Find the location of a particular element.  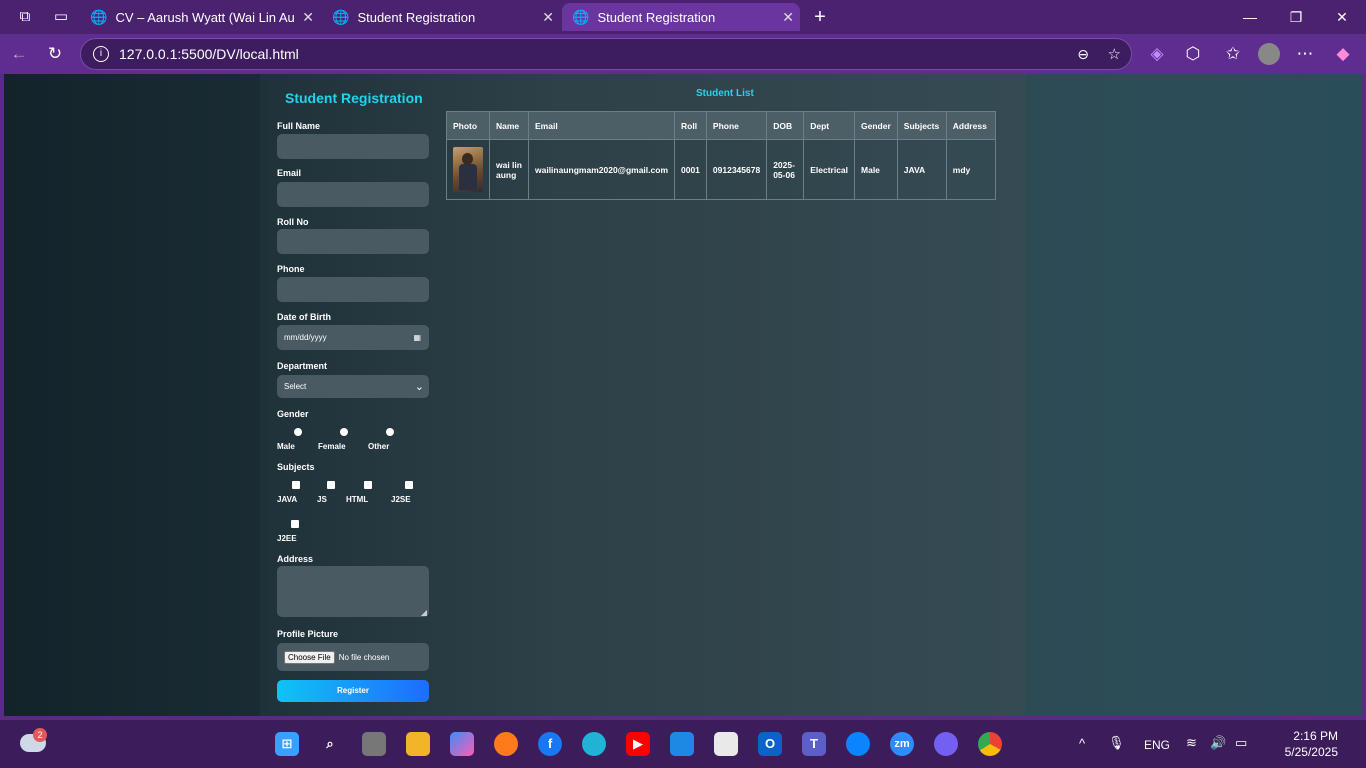

dept-cell: Electrical is located at coordinates (829, 169).